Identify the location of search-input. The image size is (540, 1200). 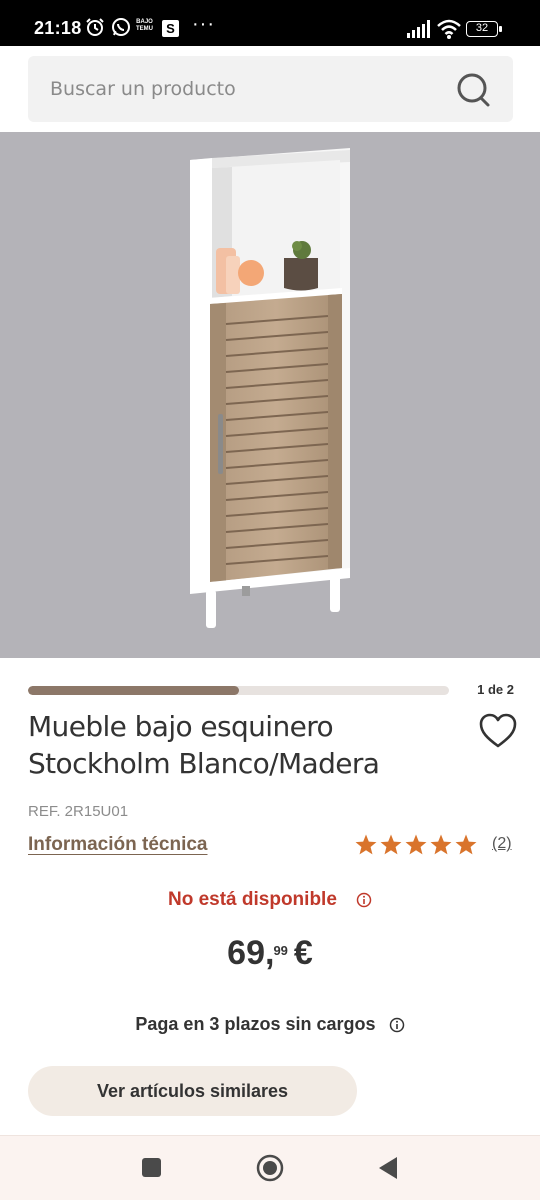
(238, 89).